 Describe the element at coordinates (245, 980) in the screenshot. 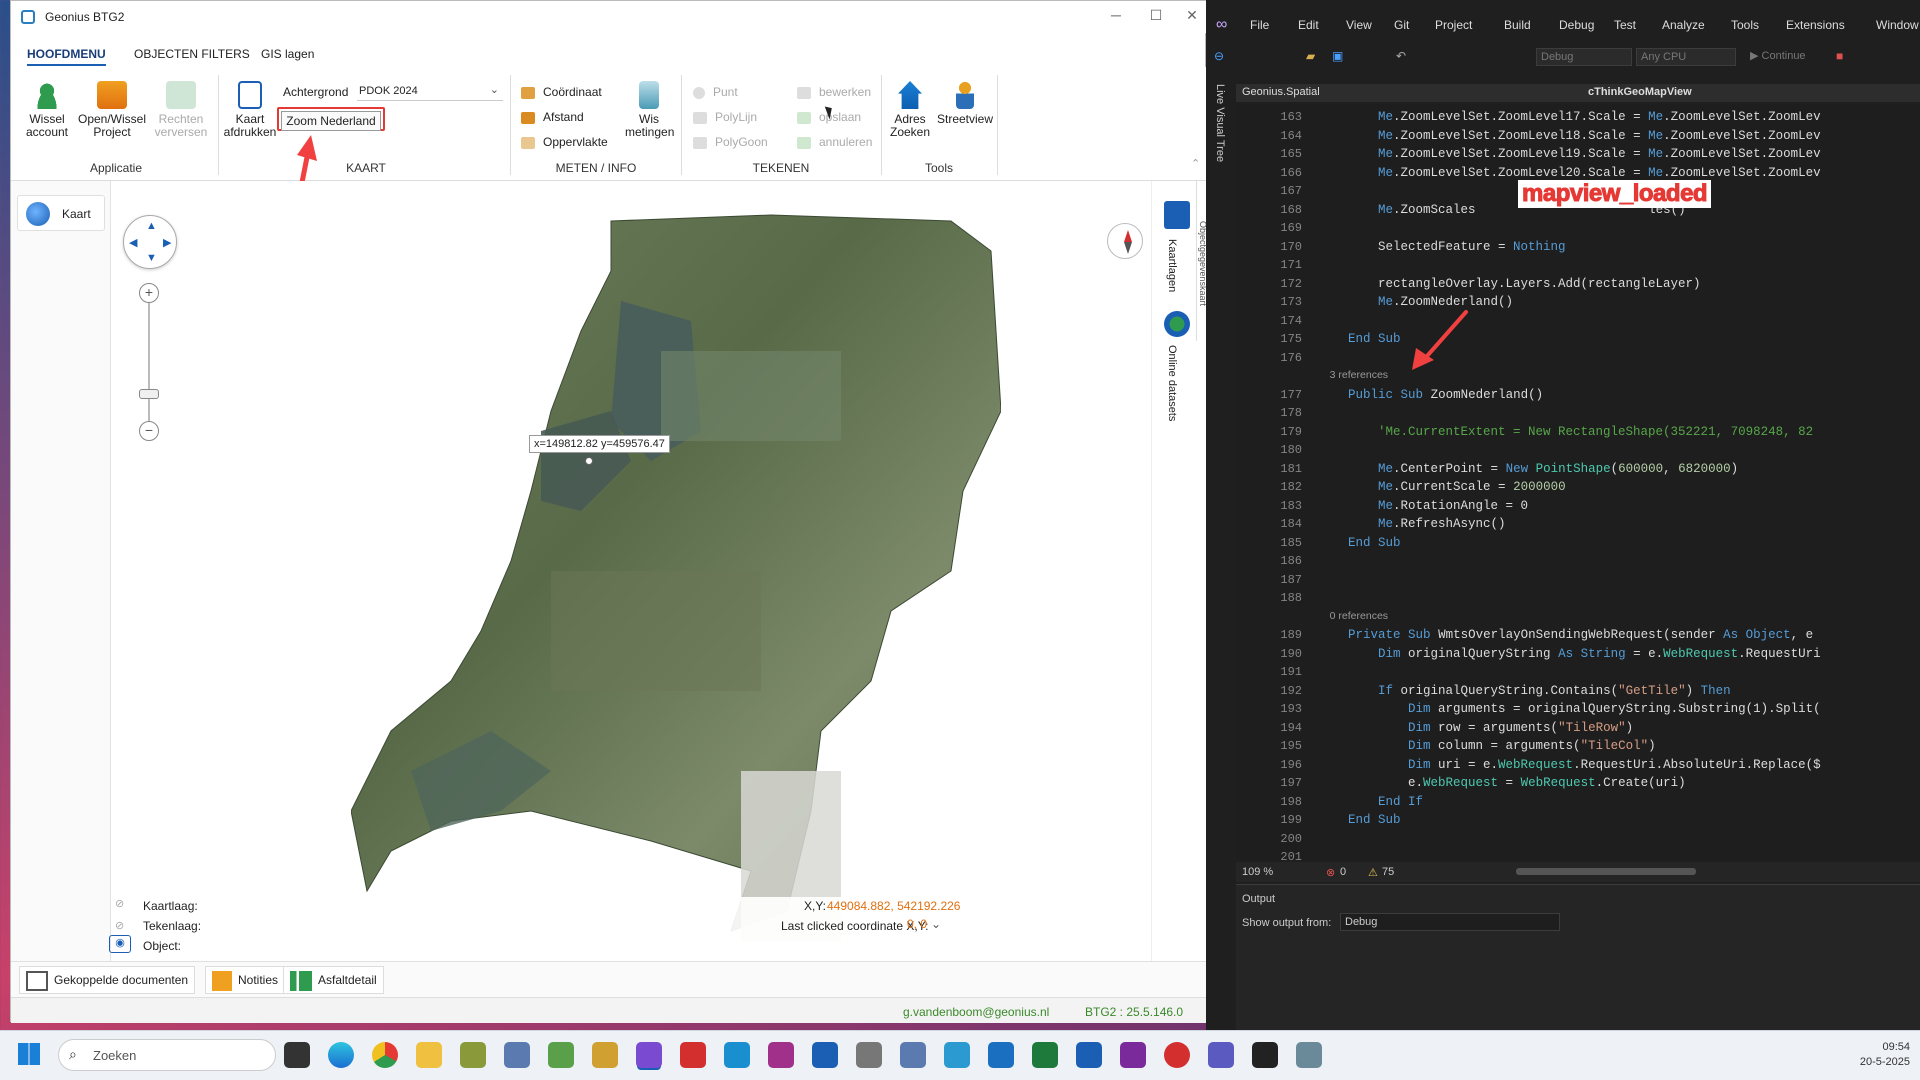

I see `notities-button: Notities` at that location.